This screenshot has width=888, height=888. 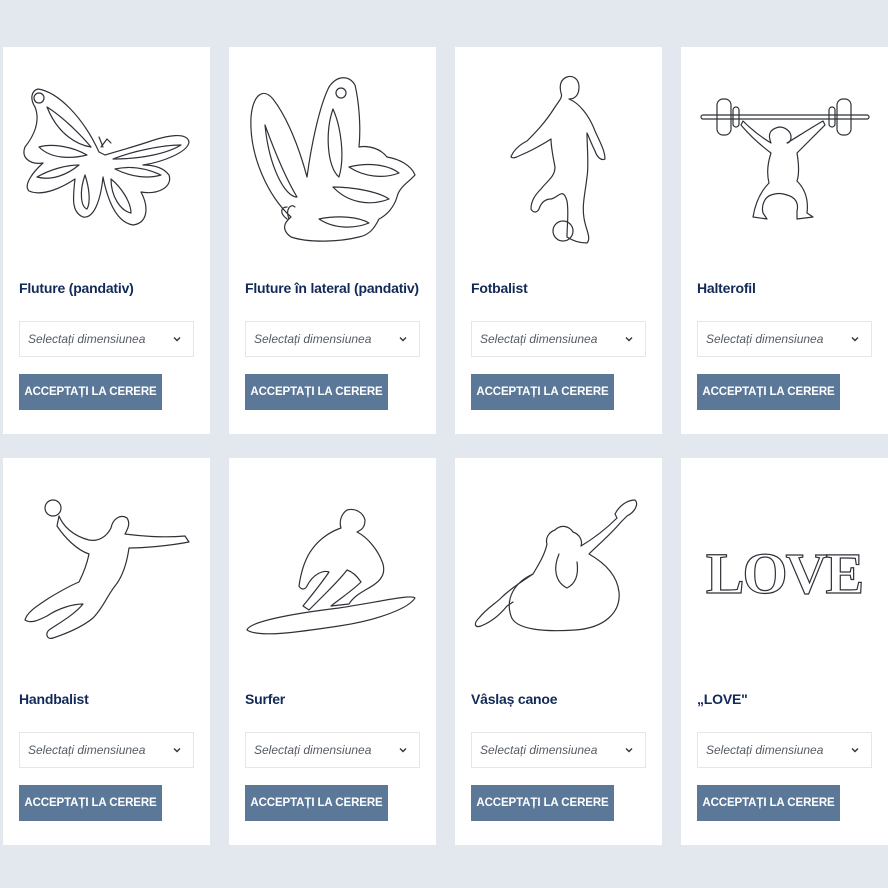 What do you see at coordinates (499, 288) in the screenshot?
I see `product-title: Fotbalist` at bounding box center [499, 288].